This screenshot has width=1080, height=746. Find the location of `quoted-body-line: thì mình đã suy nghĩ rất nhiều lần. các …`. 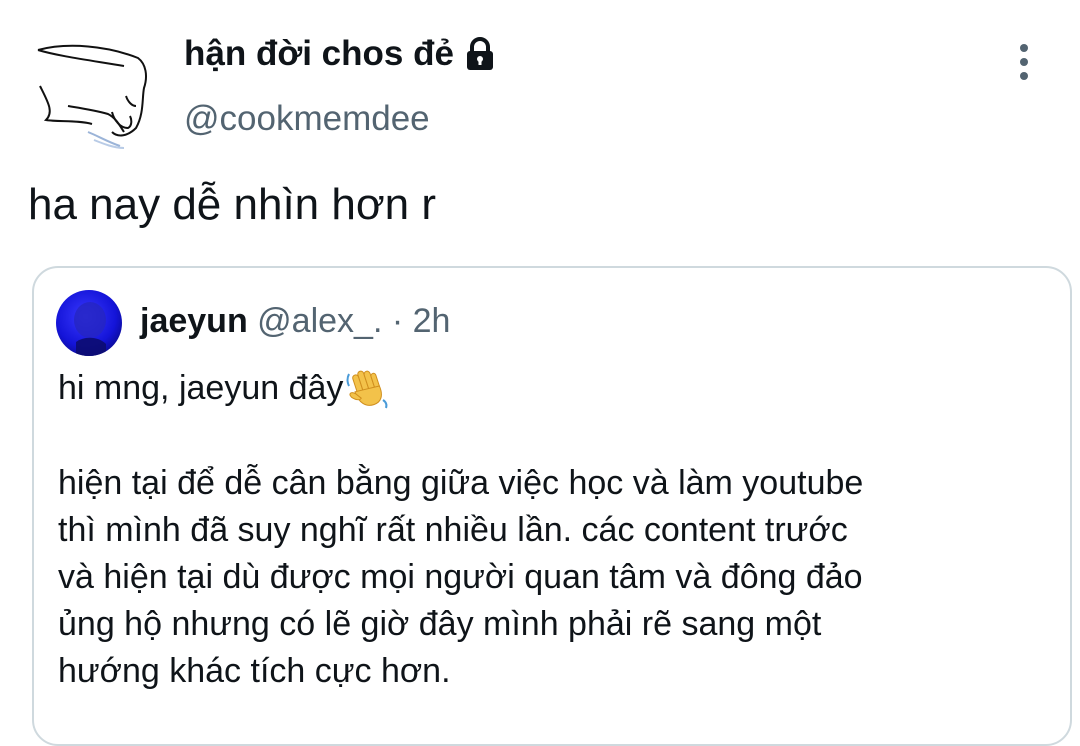

quoted-body-line: thì mình đã suy nghĩ rất nhiều lần. các … is located at coordinates (453, 530).